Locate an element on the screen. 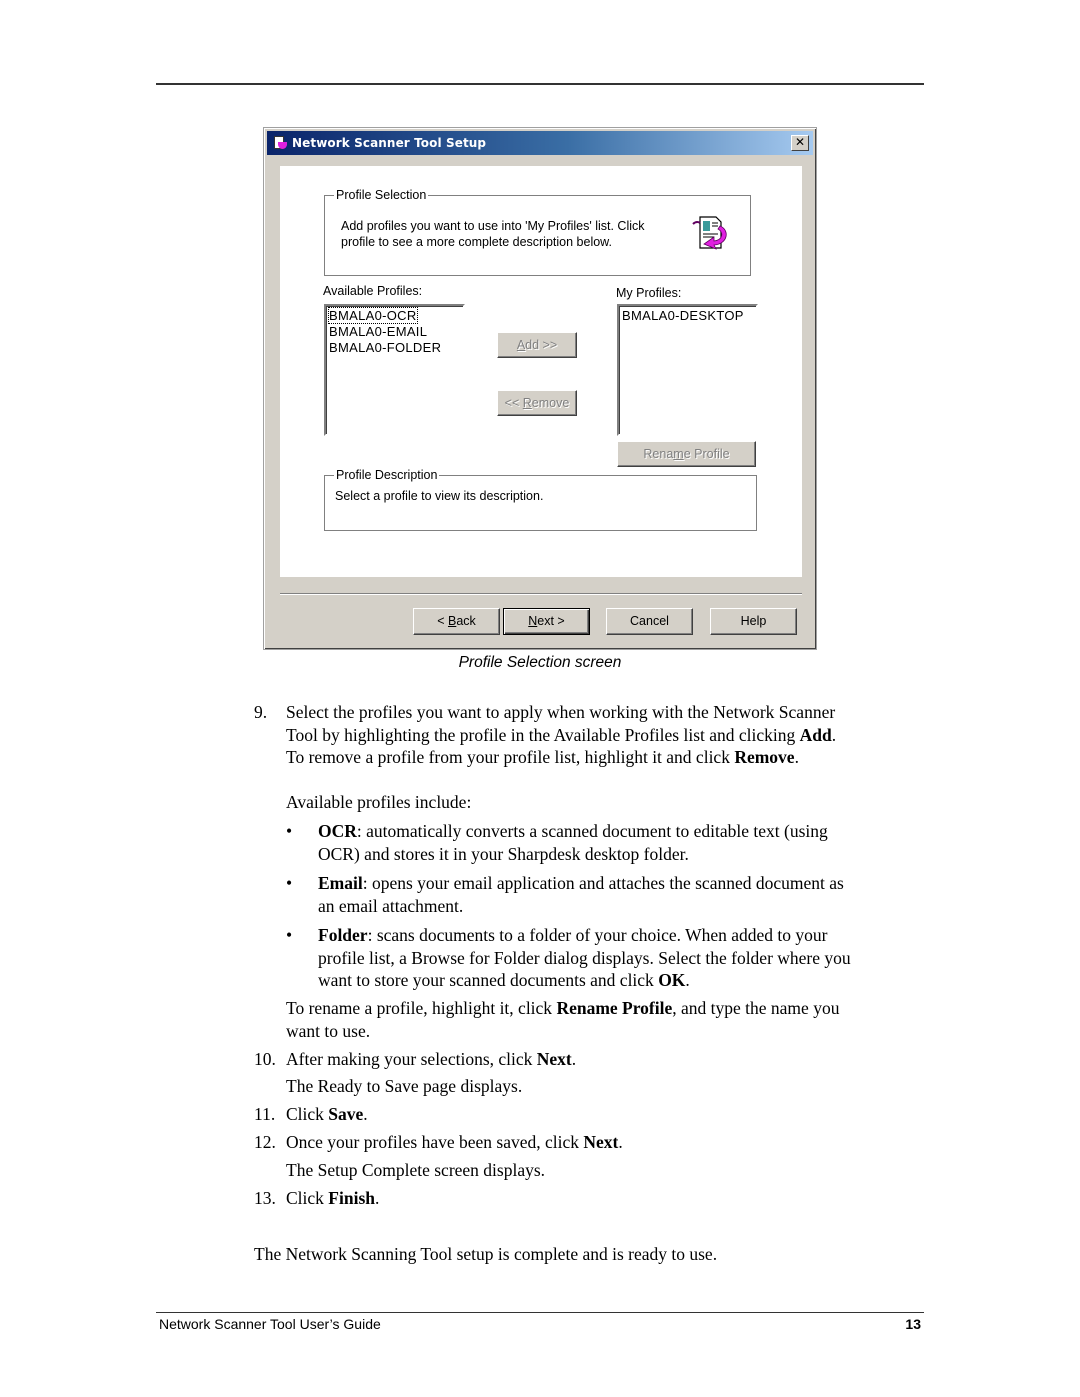  close-button: ✕ is located at coordinates (800, 143).